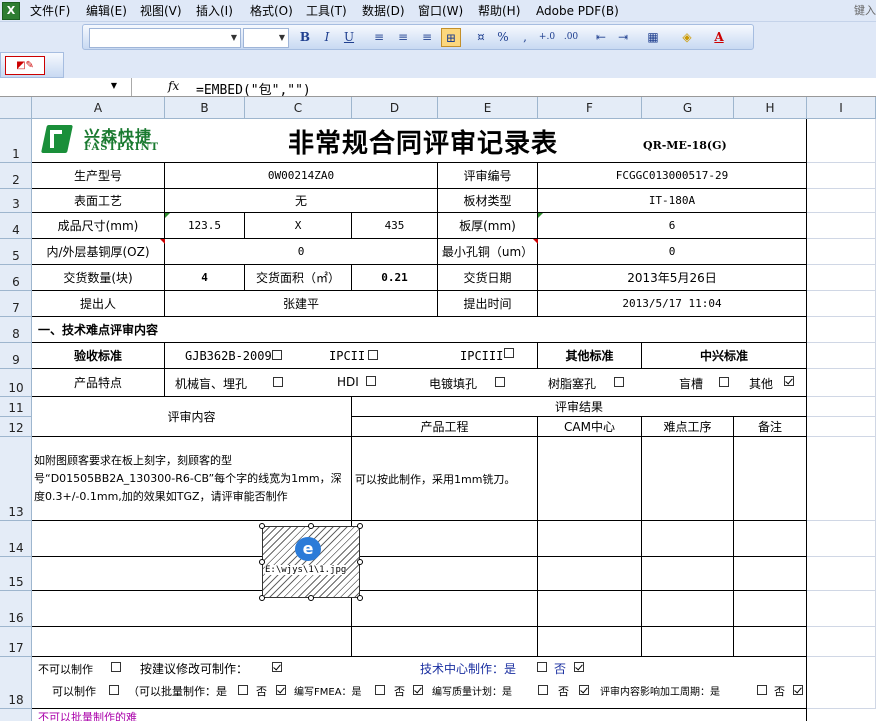 The height and width of the screenshot is (721, 876). I want to click on row-header: 11, so click(16, 407).